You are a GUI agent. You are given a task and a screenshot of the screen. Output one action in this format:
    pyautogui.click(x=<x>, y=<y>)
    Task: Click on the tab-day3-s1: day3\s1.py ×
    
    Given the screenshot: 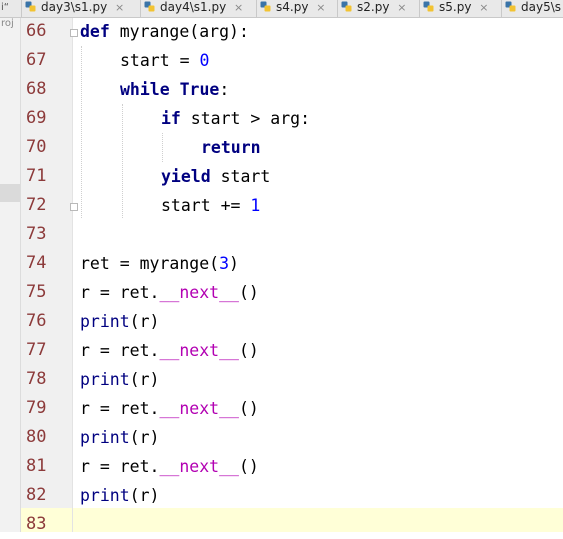 What is the action you would take?
    pyautogui.click(x=72, y=8)
    